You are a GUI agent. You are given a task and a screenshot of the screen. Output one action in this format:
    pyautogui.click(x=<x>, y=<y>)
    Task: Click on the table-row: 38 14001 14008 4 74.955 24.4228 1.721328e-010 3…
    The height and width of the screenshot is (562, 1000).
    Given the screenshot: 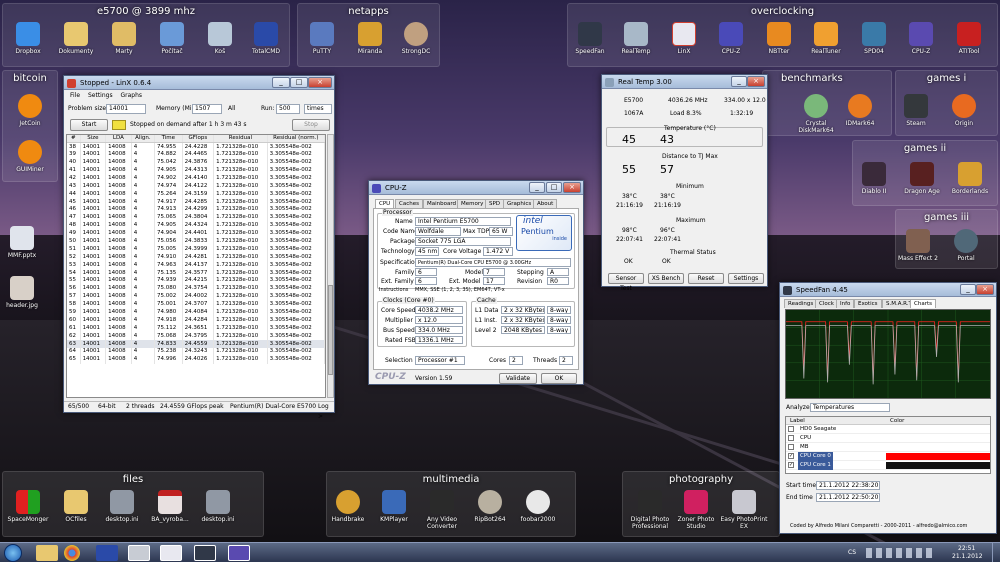 What is the action you would take?
    pyautogui.click(x=196, y=146)
    